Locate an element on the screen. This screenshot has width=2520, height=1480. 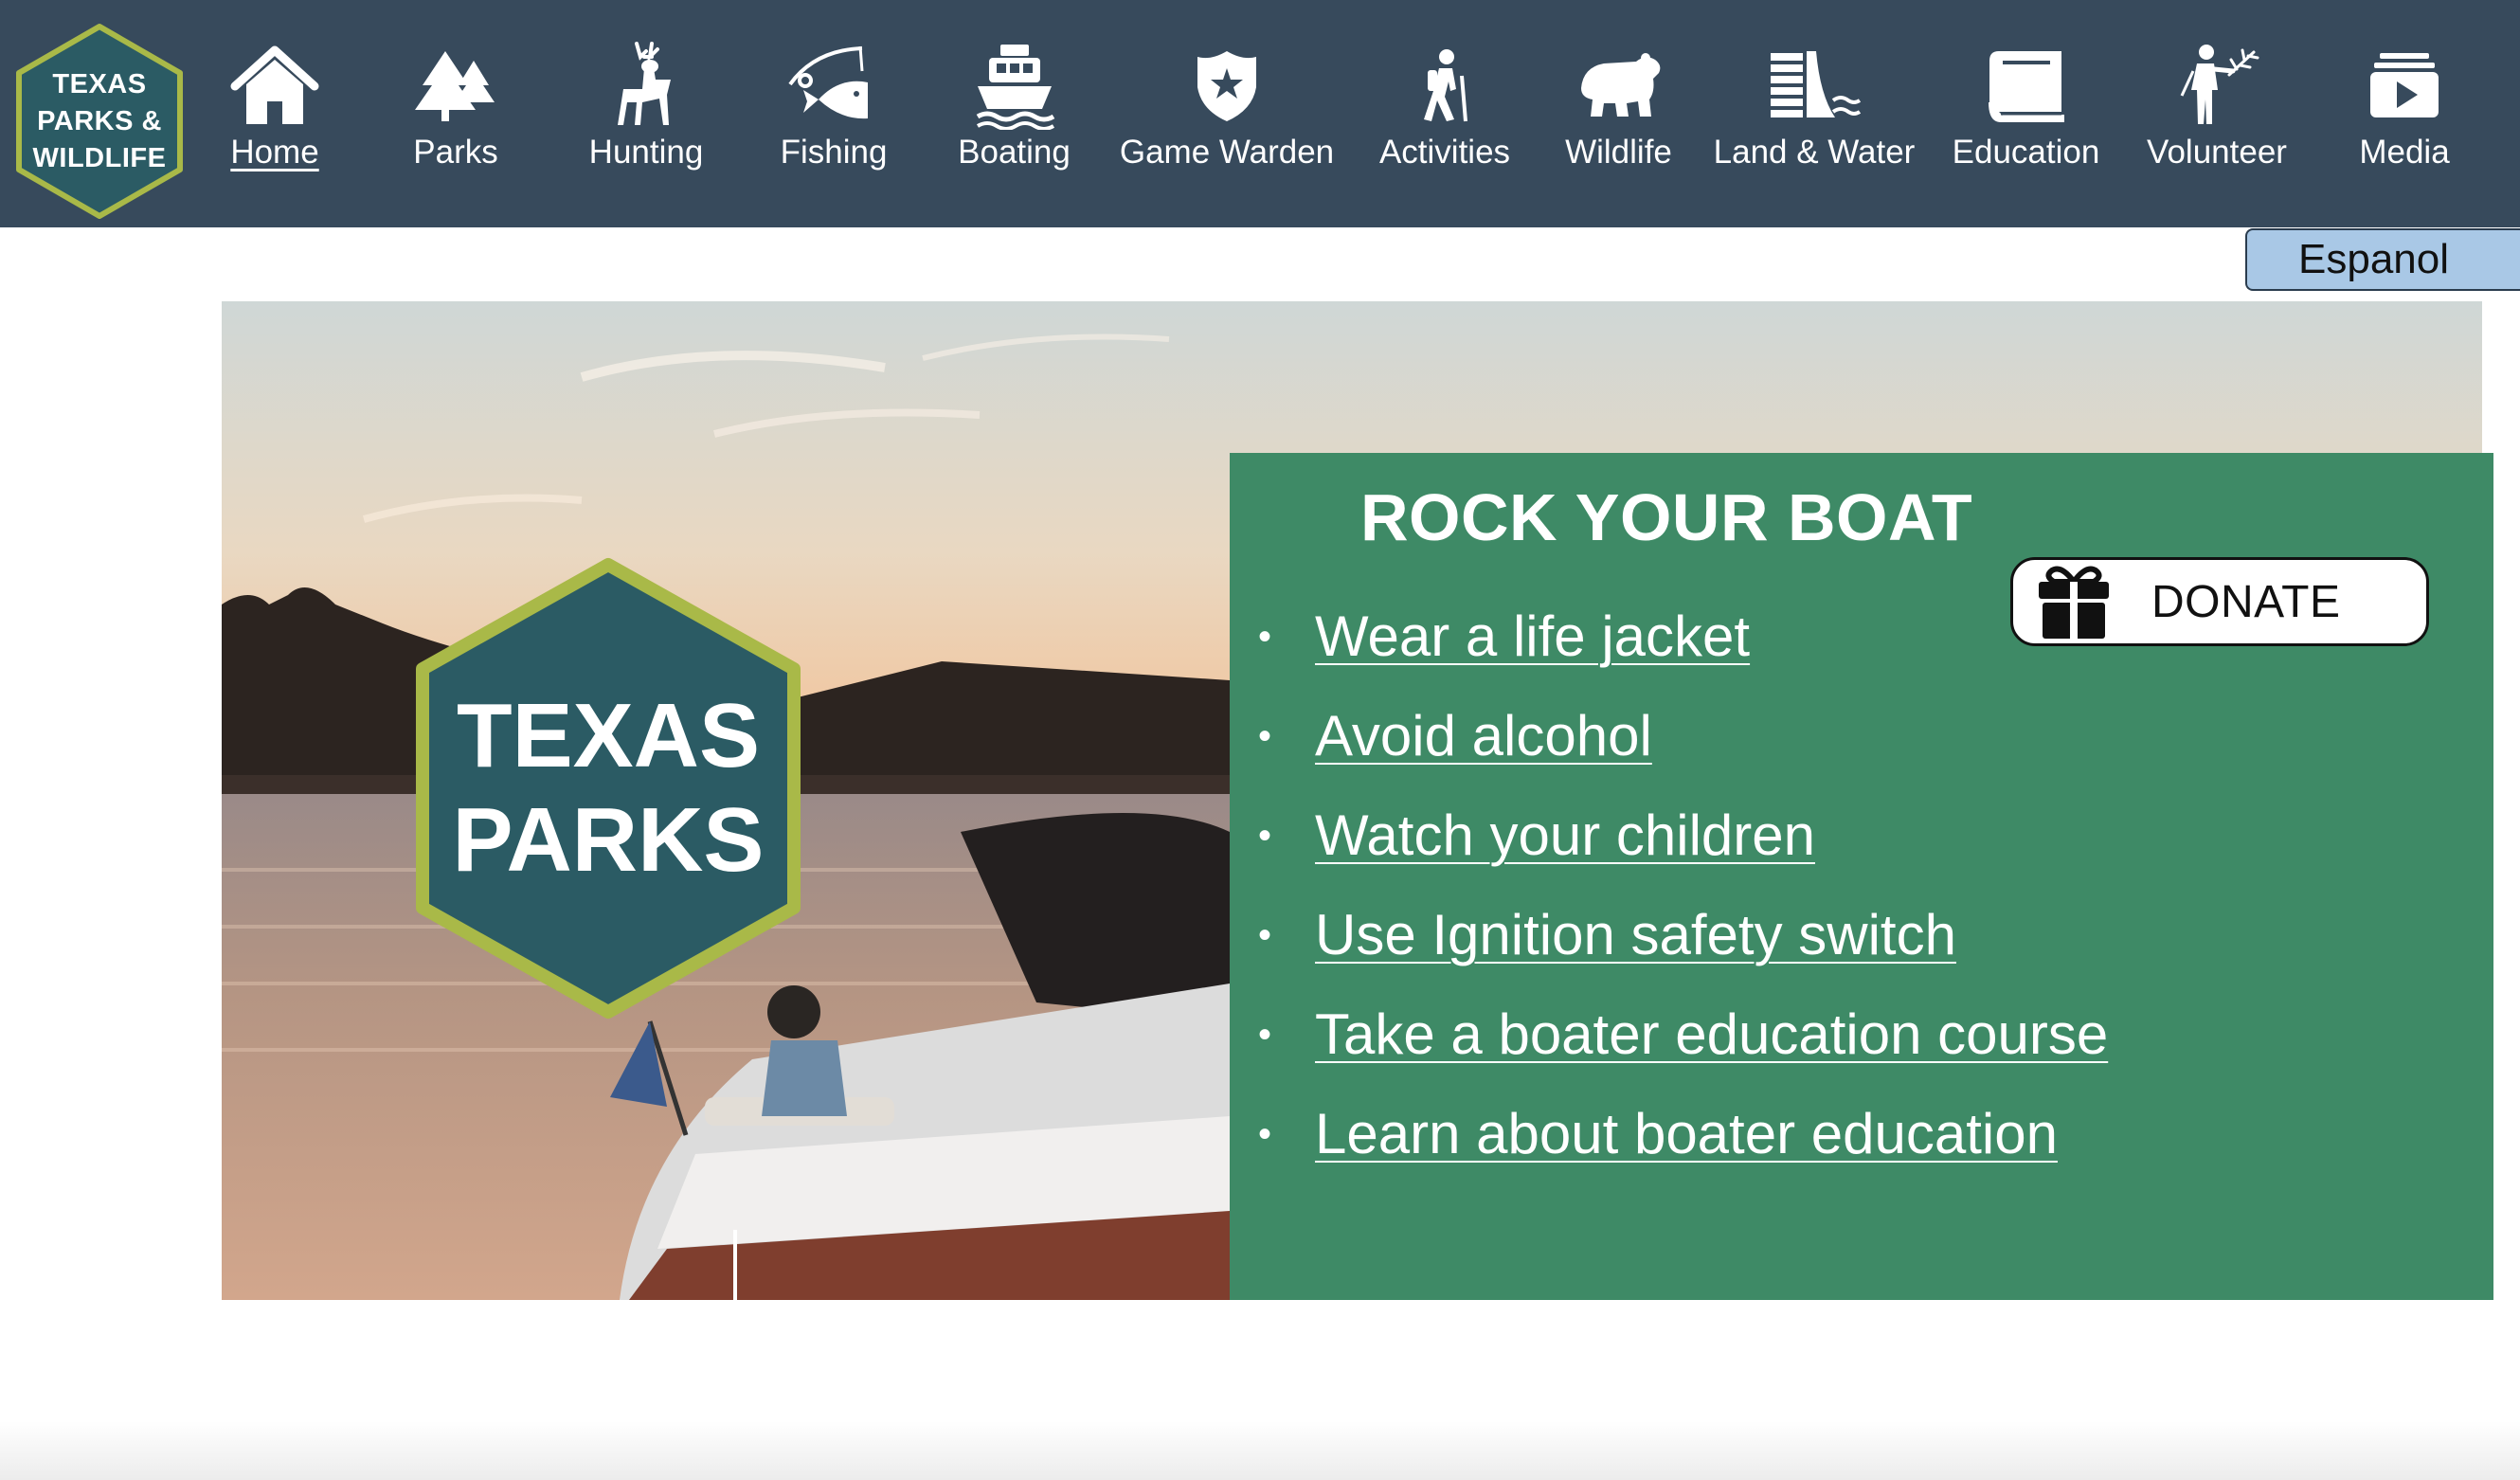
nav-label-fishing: Fishing is located at coordinates (834, 152).